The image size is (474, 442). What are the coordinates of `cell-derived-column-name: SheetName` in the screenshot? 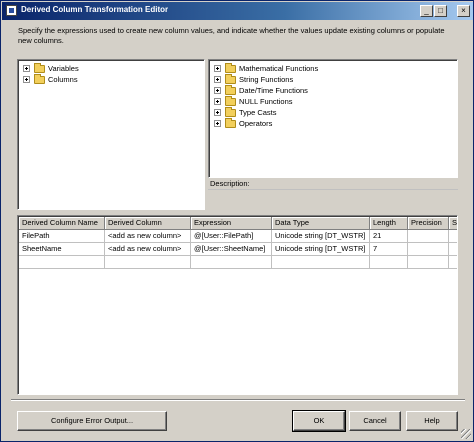 It's located at (62, 249).